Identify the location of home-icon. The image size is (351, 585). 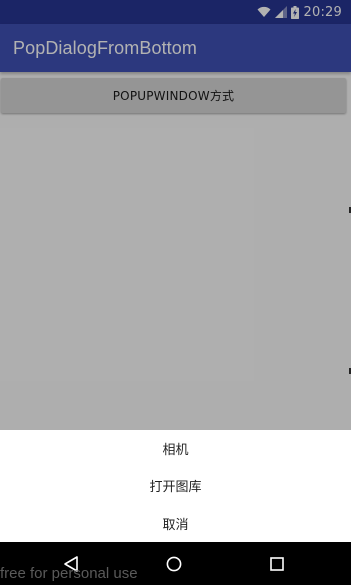
(174, 564).